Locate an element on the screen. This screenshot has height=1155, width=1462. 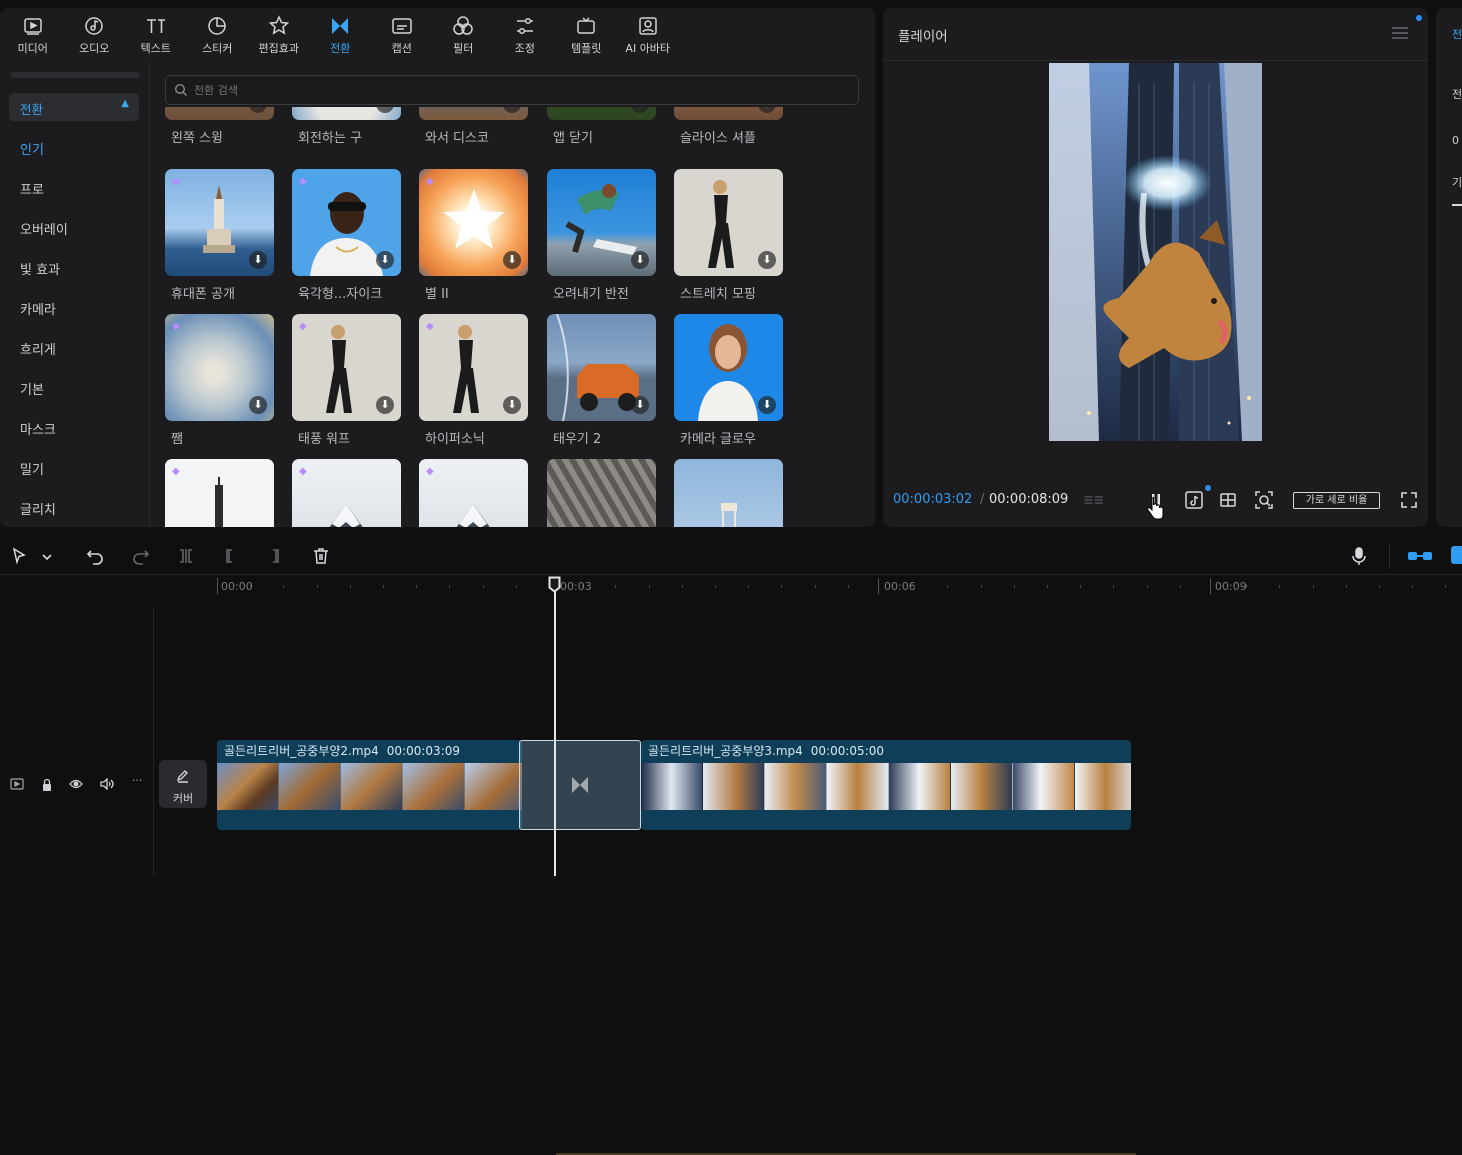
undo-icon is located at coordinates (95, 556).